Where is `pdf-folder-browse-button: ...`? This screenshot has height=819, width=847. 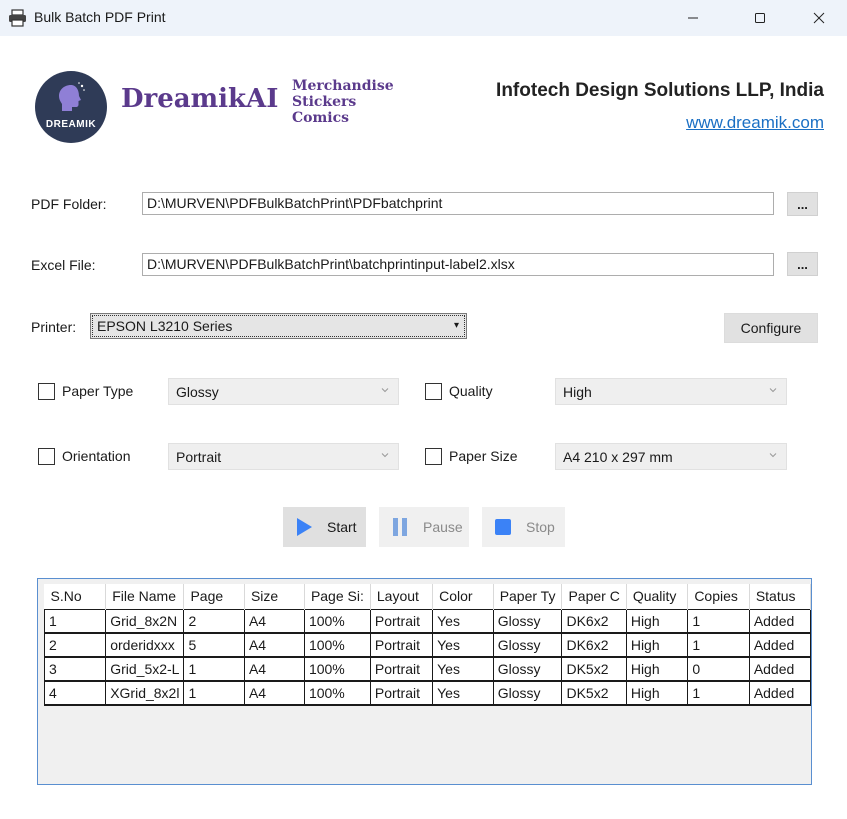
pdf-folder-browse-button: ... is located at coordinates (802, 204).